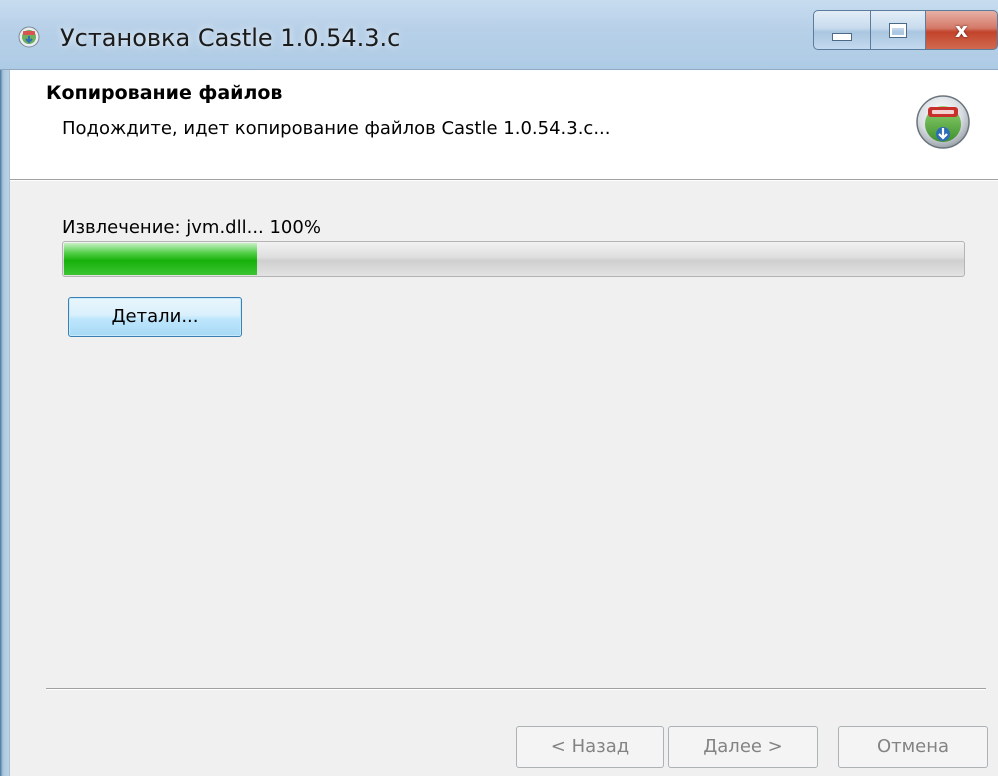  What do you see at coordinates (161, 259) in the screenshot?
I see `progress-fill` at bounding box center [161, 259].